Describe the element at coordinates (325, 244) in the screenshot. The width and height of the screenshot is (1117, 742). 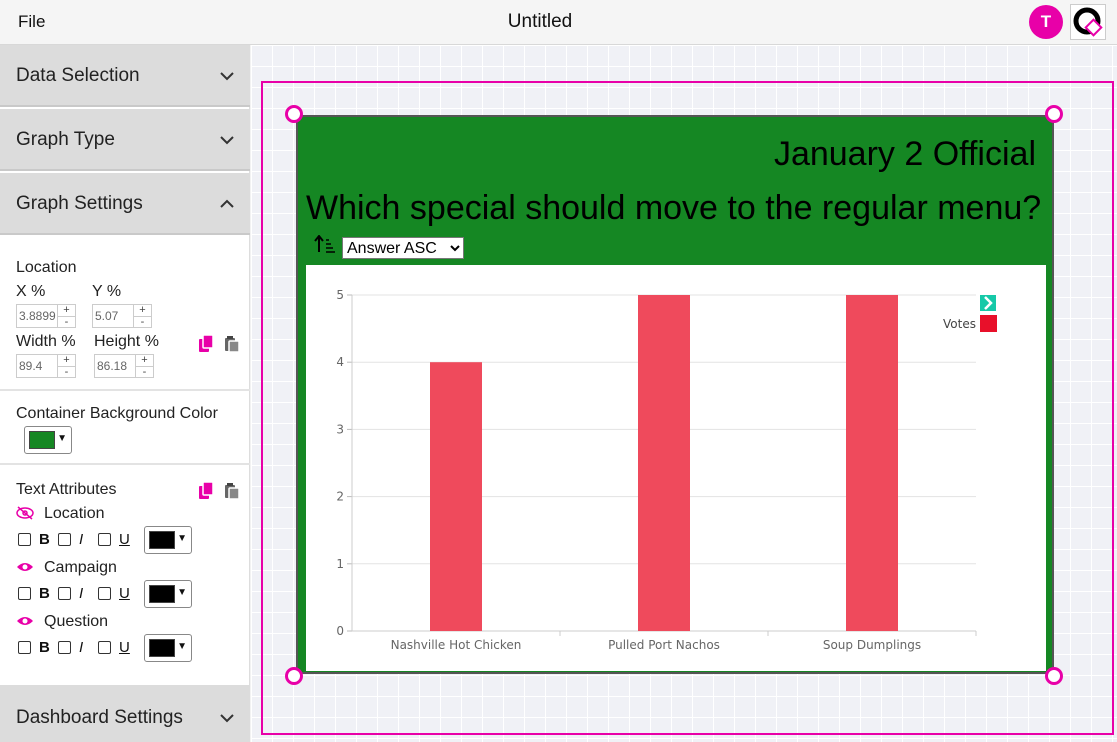
I see `sort-ascending-icon` at that location.